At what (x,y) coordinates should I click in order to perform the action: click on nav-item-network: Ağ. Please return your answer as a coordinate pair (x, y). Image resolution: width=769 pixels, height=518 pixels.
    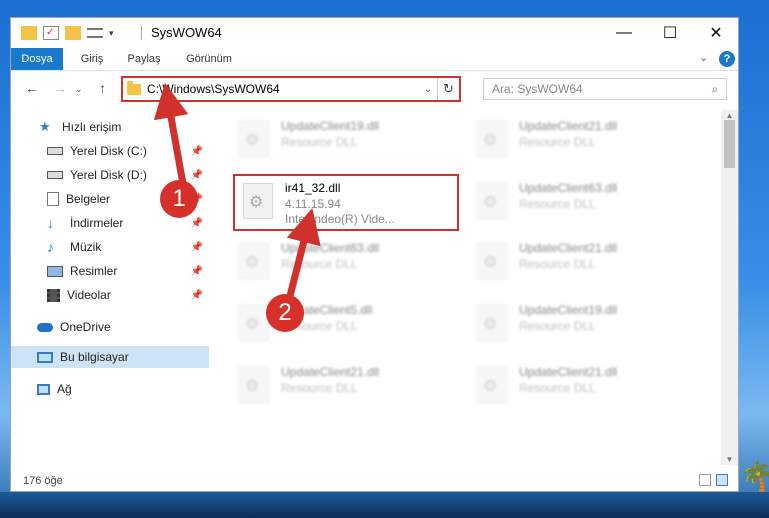
    Looking at the image, I should click on (110, 389).